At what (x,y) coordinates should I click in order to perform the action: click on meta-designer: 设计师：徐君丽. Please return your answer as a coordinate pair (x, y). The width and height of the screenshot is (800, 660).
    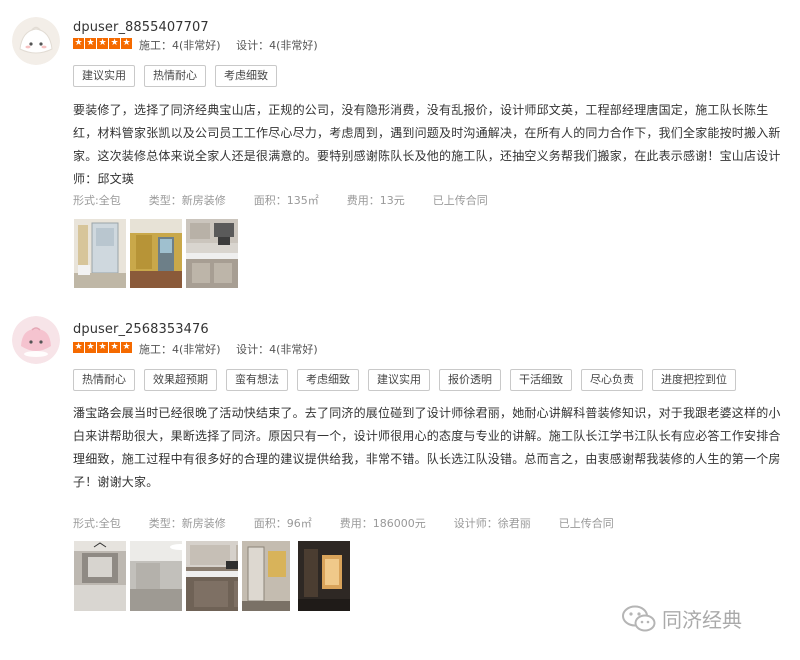
    Looking at the image, I should click on (492, 523).